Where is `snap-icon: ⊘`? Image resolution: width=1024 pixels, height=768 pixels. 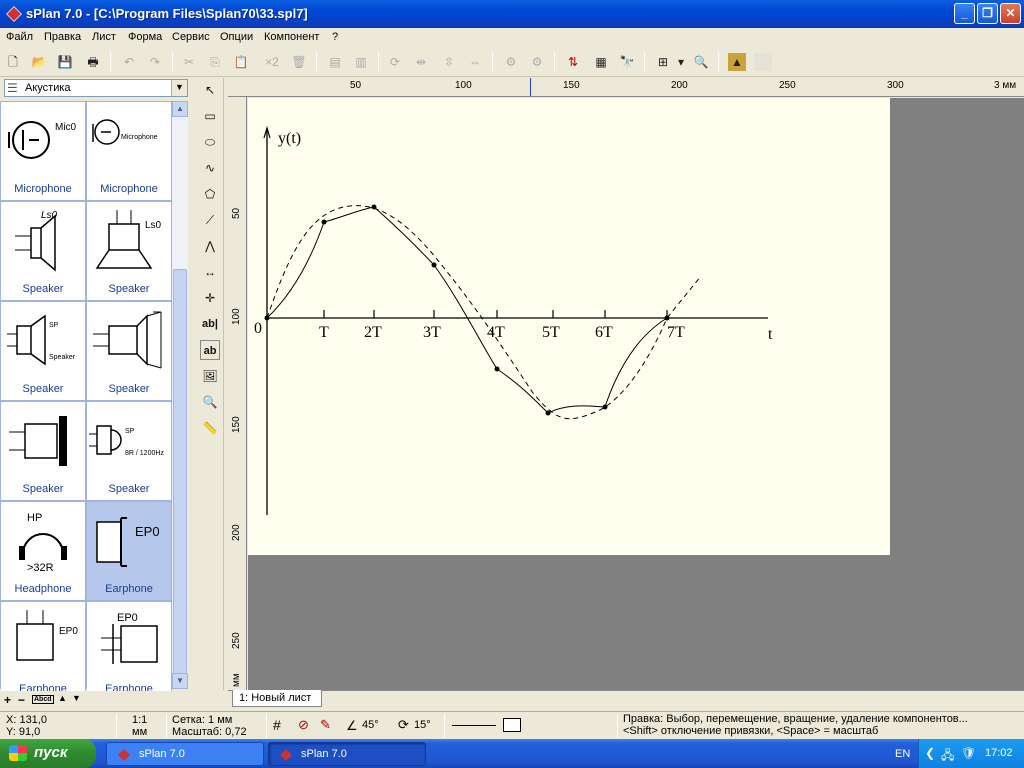
snap-icon: ⊘ is located at coordinates (303, 725).